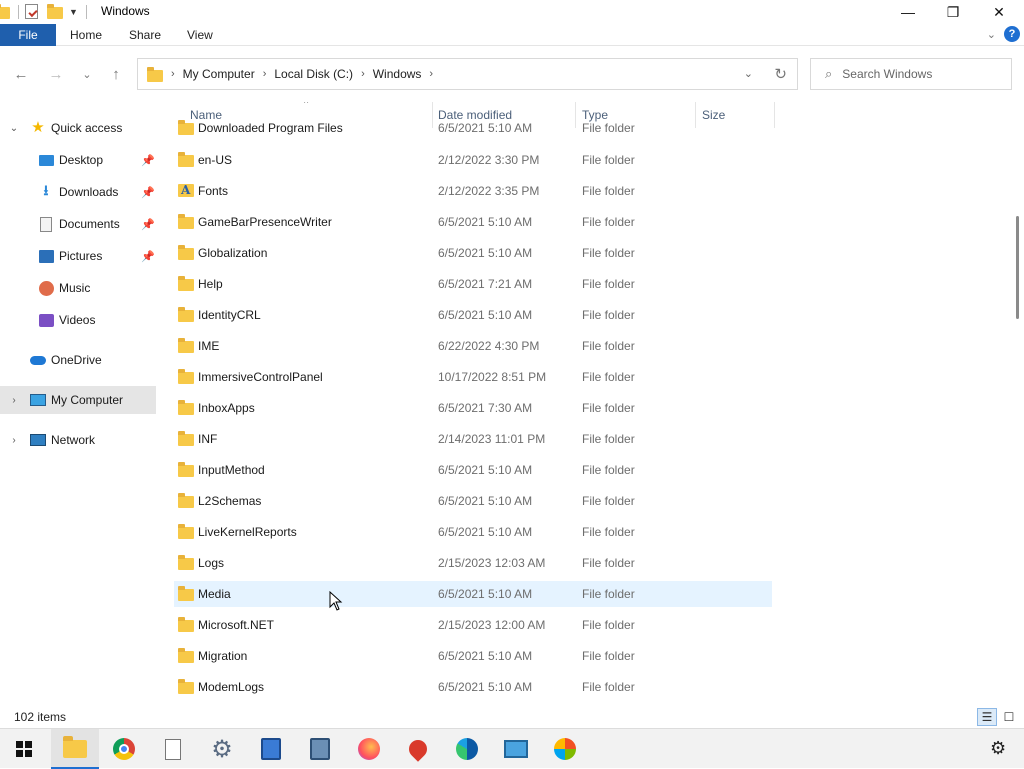 The width and height of the screenshot is (1024, 769). What do you see at coordinates (473, 594) in the screenshot?
I see `table-row: Media 6/5/2021 5:10 AM File folder` at bounding box center [473, 594].